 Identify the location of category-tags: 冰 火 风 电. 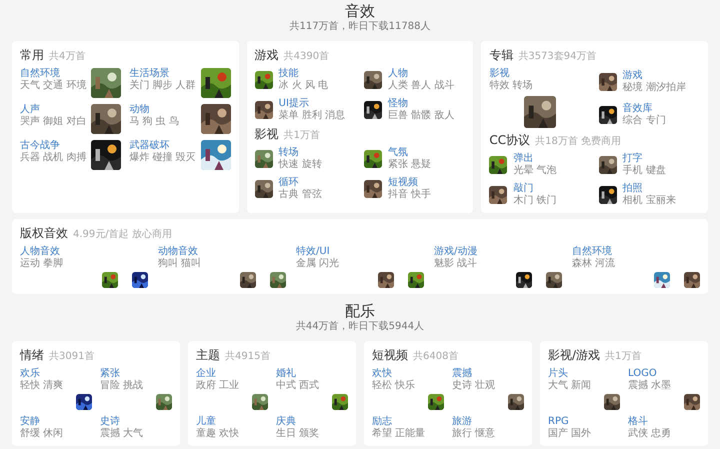
(303, 86).